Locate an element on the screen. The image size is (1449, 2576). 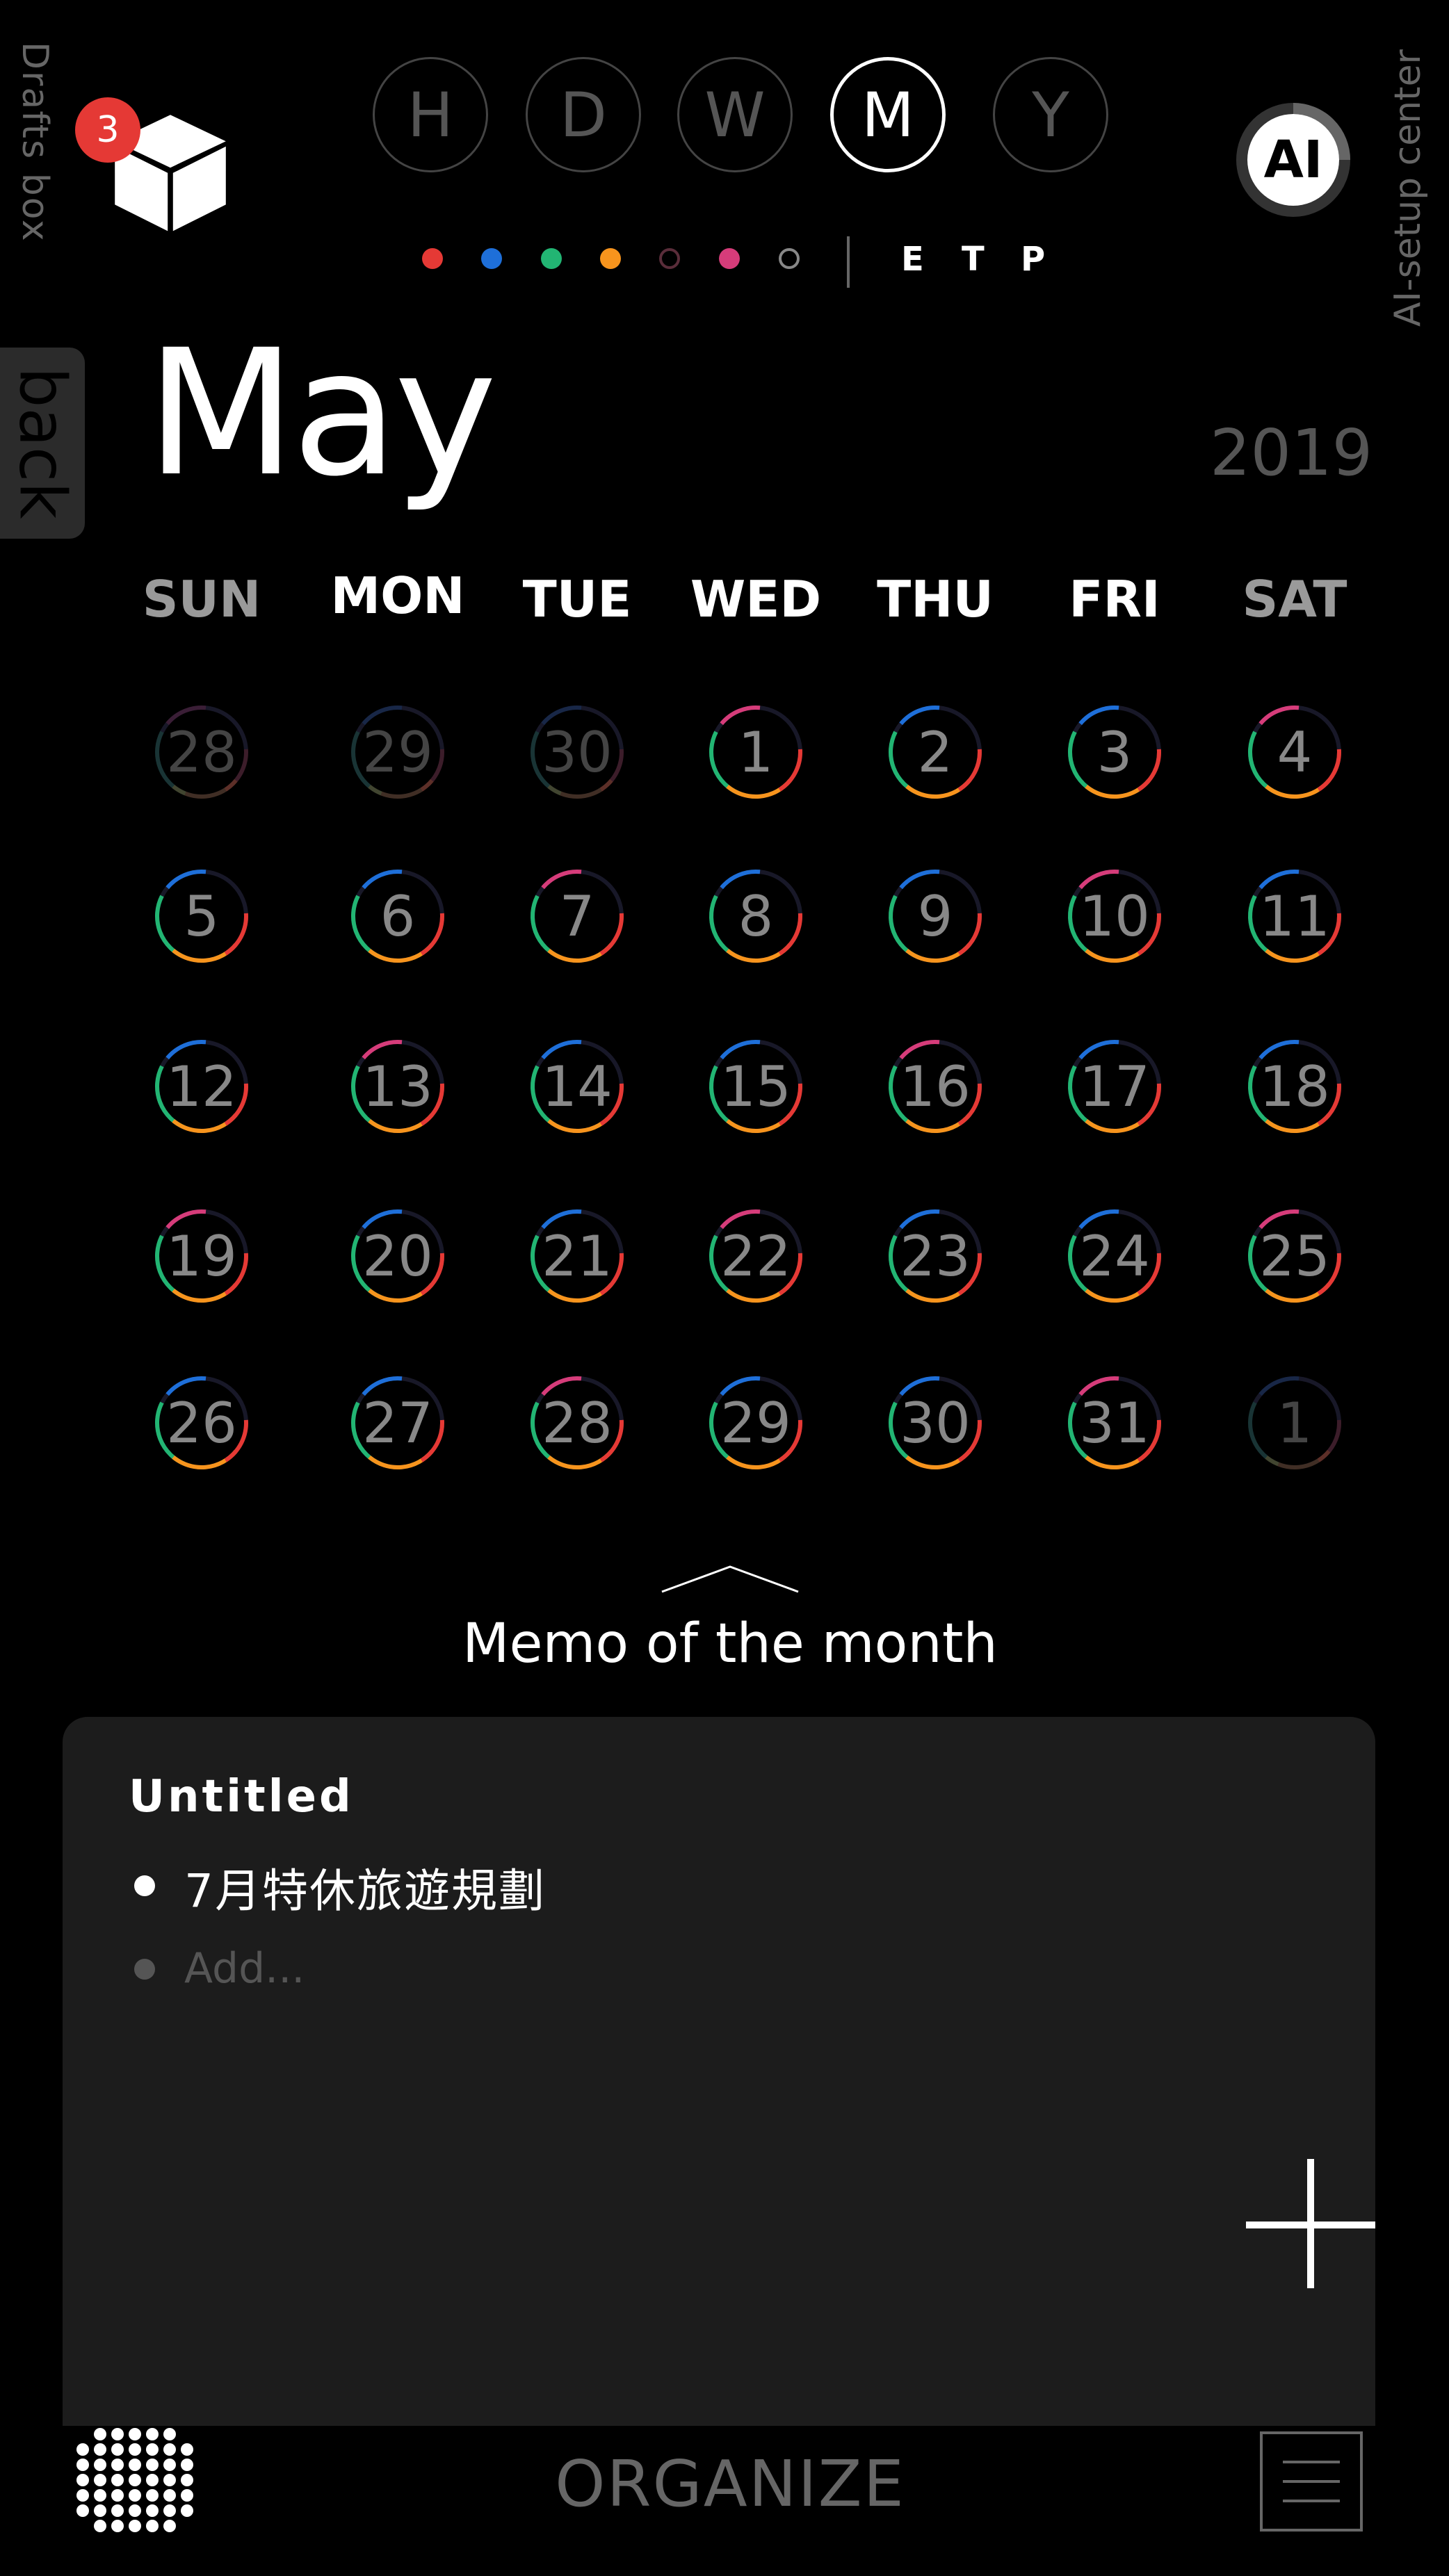
calendar-day: 16 is located at coordinates (936, 1086).